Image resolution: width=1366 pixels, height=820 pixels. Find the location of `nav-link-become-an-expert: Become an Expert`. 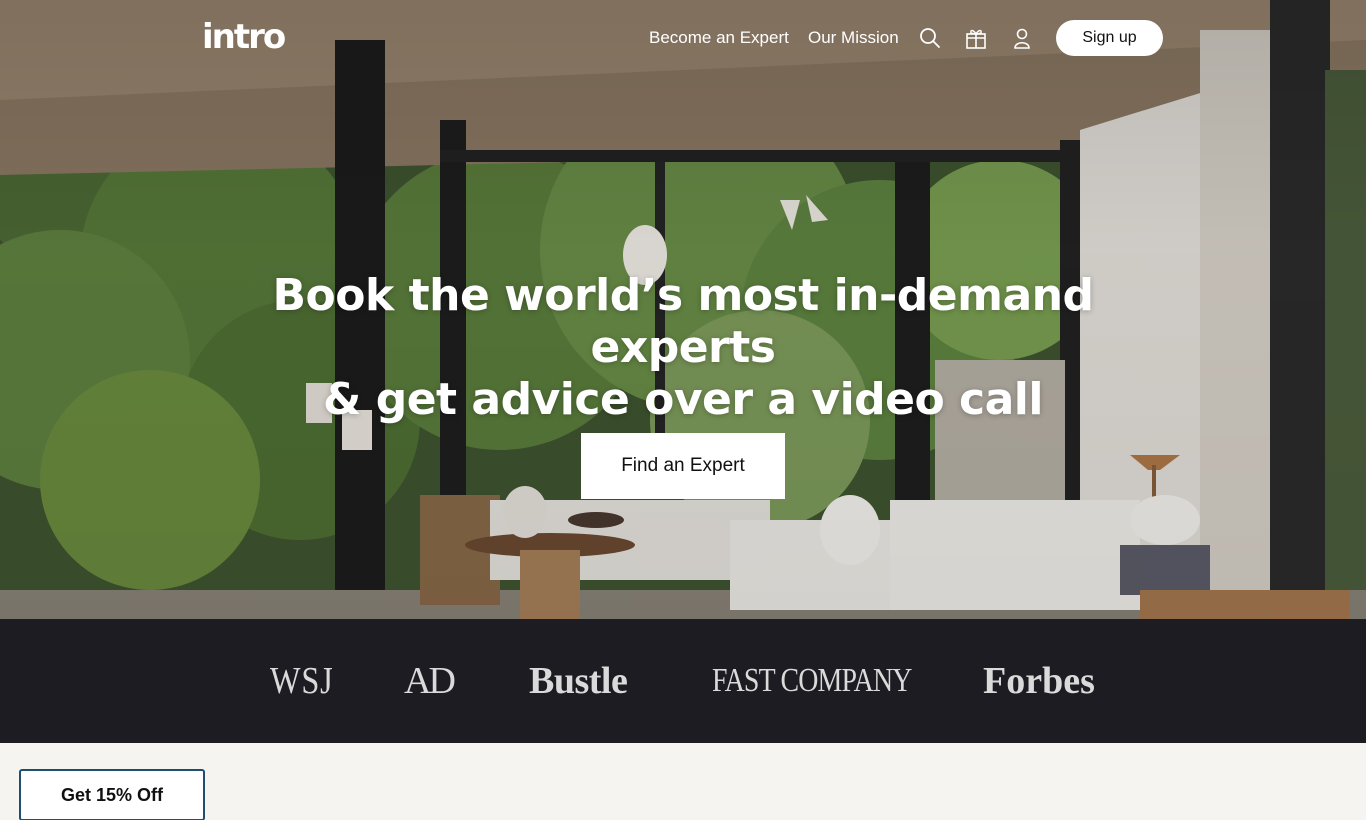

nav-link-become-an-expert: Become an Expert is located at coordinates (719, 38).